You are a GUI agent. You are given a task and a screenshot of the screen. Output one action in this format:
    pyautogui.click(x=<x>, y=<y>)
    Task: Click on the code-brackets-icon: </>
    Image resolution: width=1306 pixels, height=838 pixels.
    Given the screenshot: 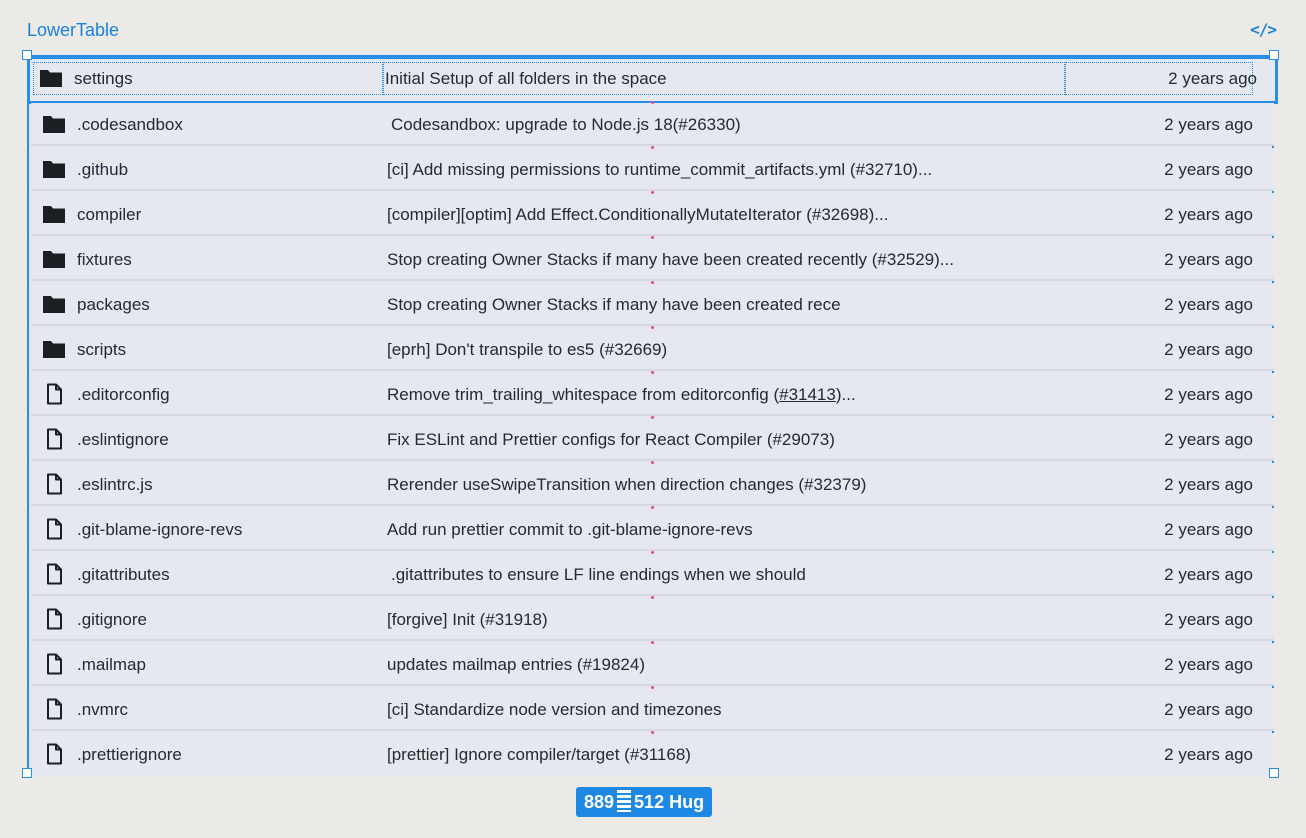 What is the action you would take?
    pyautogui.click(x=1263, y=29)
    